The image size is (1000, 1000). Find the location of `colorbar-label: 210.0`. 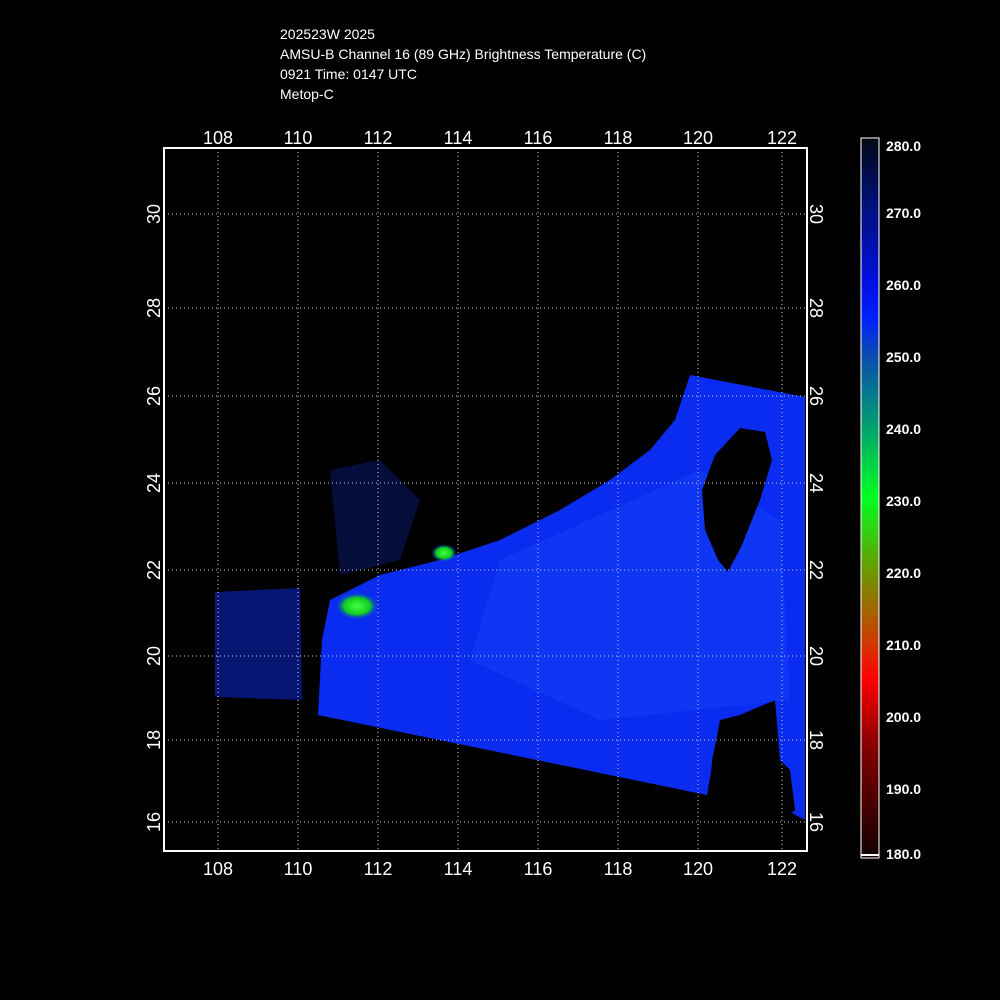

colorbar-label: 210.0 is located at coordinates (904, 645).